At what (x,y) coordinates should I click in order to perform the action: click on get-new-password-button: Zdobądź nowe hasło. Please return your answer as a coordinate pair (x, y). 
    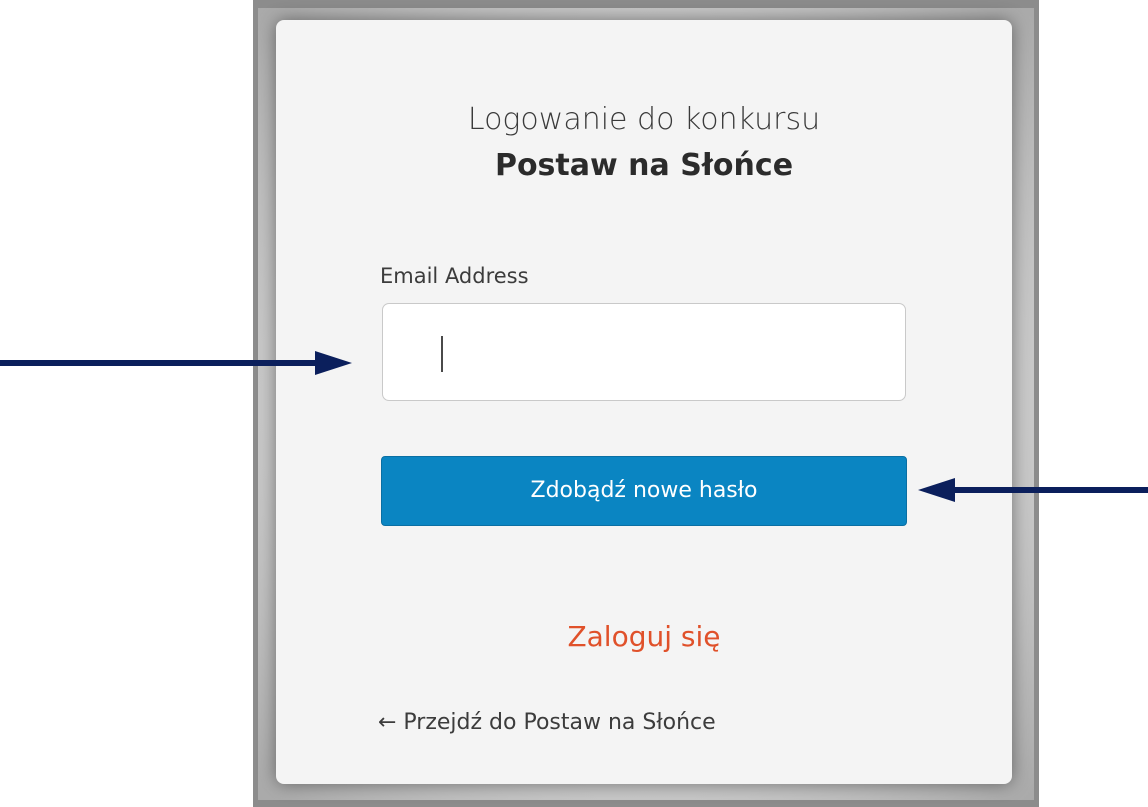
    Looking at the image, I should click on (644, 491).